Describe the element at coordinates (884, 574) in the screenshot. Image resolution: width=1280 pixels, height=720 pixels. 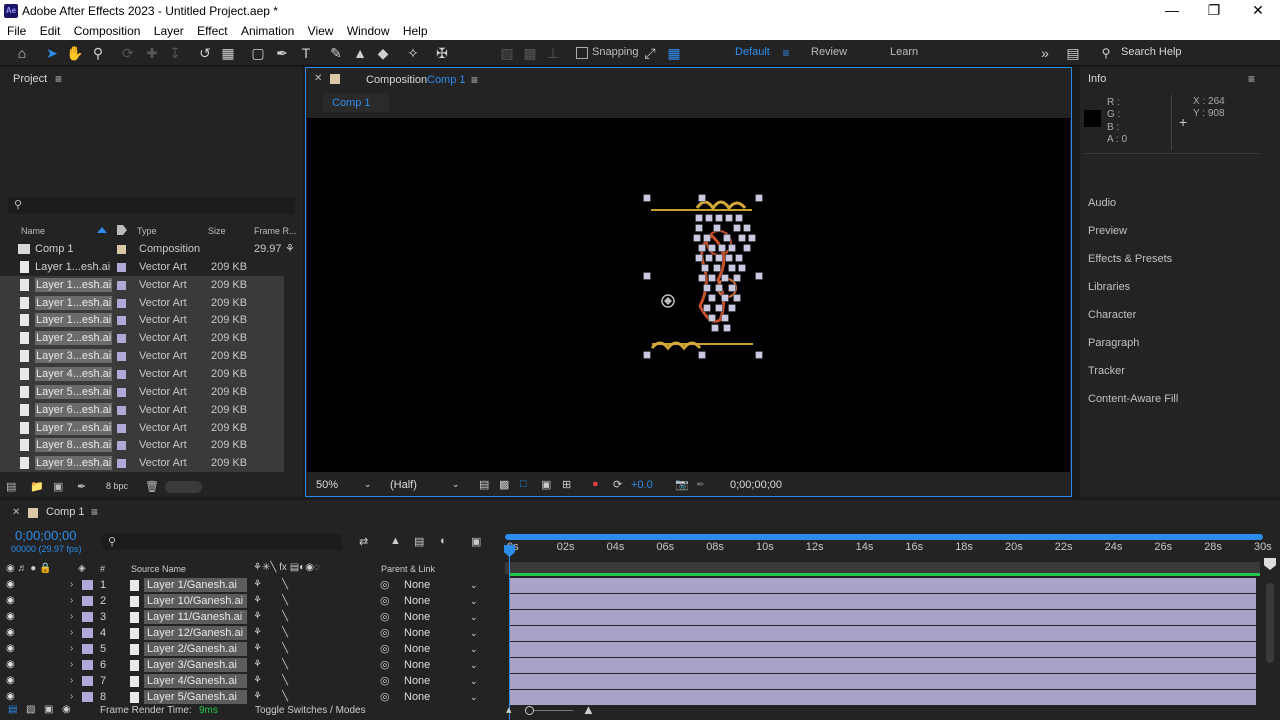
I see `work-area-bar` at that location.